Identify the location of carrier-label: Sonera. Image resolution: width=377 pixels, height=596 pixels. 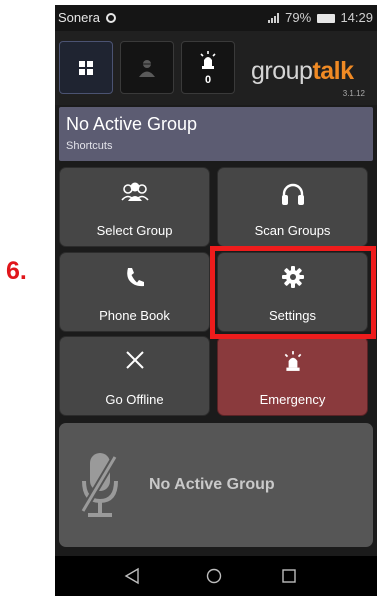
(79, 17).